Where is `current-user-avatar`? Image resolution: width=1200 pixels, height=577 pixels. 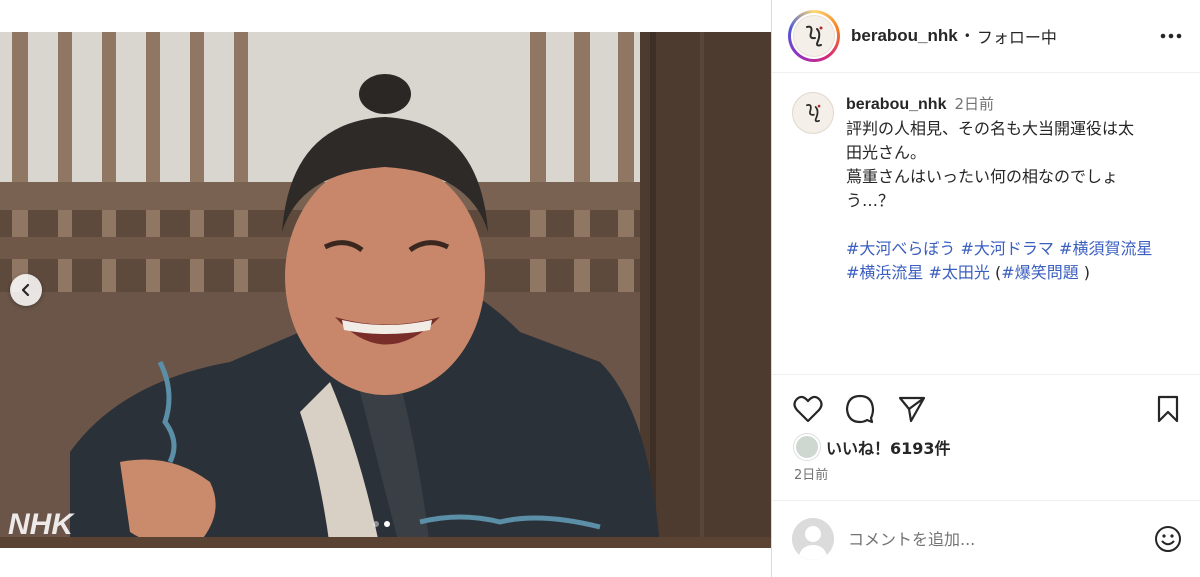 current-user-avatar is located at coordinates (813, 539).